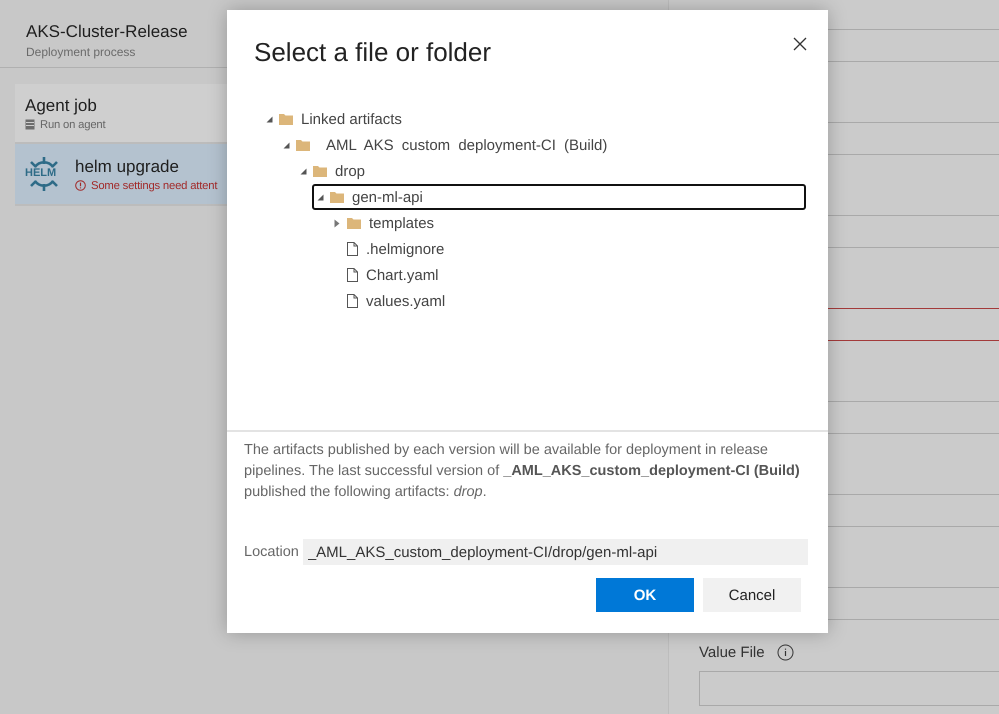  I want to click on pipeline-title: AKS-Cluster-Release, so click(107, 32).